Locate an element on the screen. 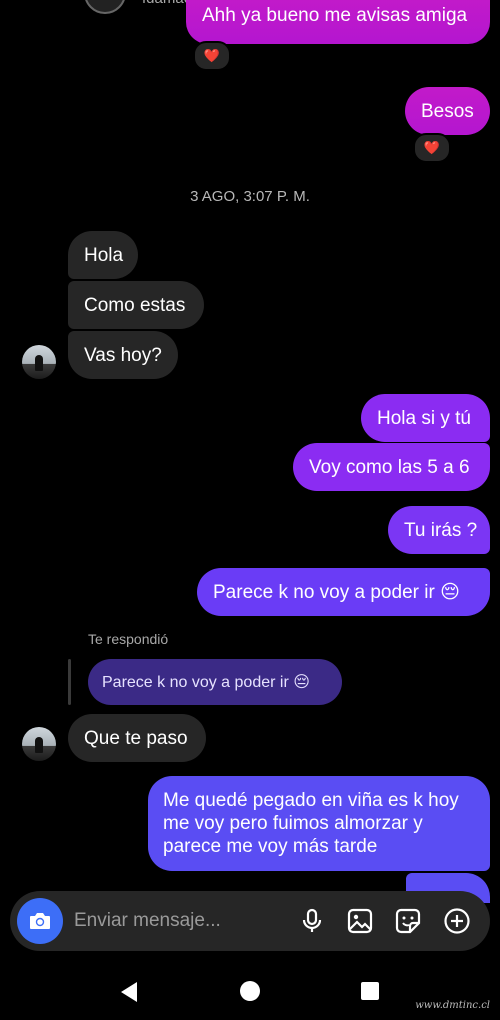 This screenshot has width=500, height=1020. reply-bar is located at coordinates (69, 682).